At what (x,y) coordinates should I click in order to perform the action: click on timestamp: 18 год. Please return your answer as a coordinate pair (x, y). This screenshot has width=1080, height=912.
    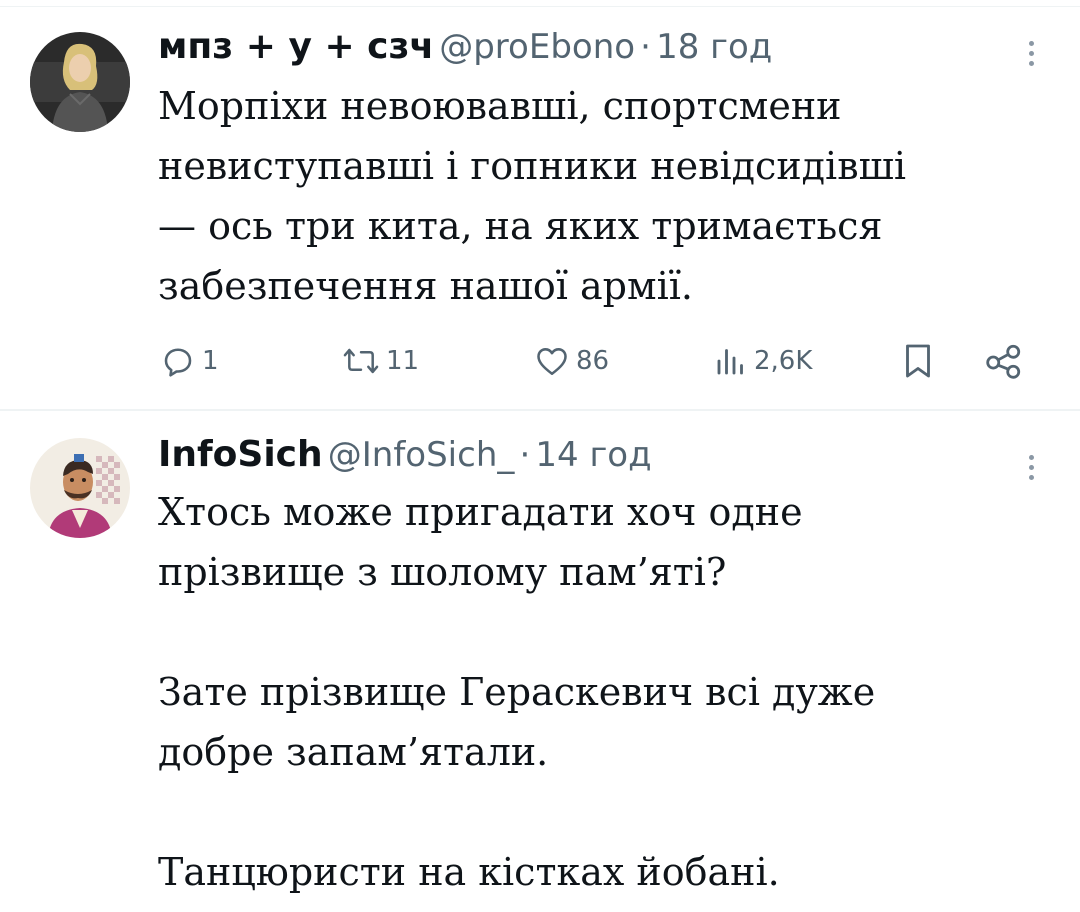
    Looking at the image, I should click on (714, 47).